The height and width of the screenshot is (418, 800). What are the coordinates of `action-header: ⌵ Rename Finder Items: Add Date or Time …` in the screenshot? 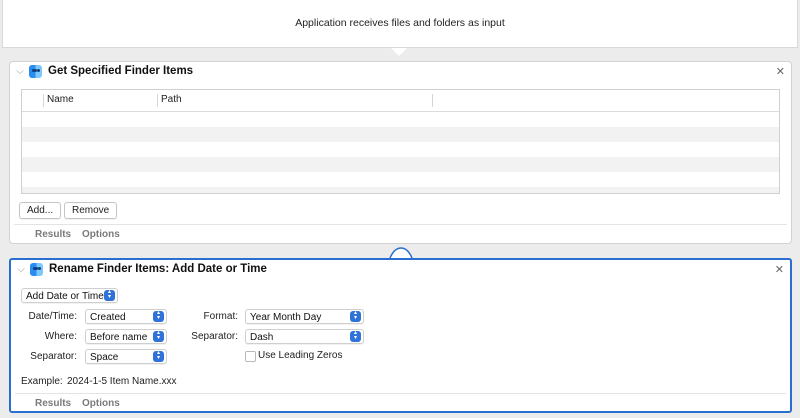 It's located at (400, 271).